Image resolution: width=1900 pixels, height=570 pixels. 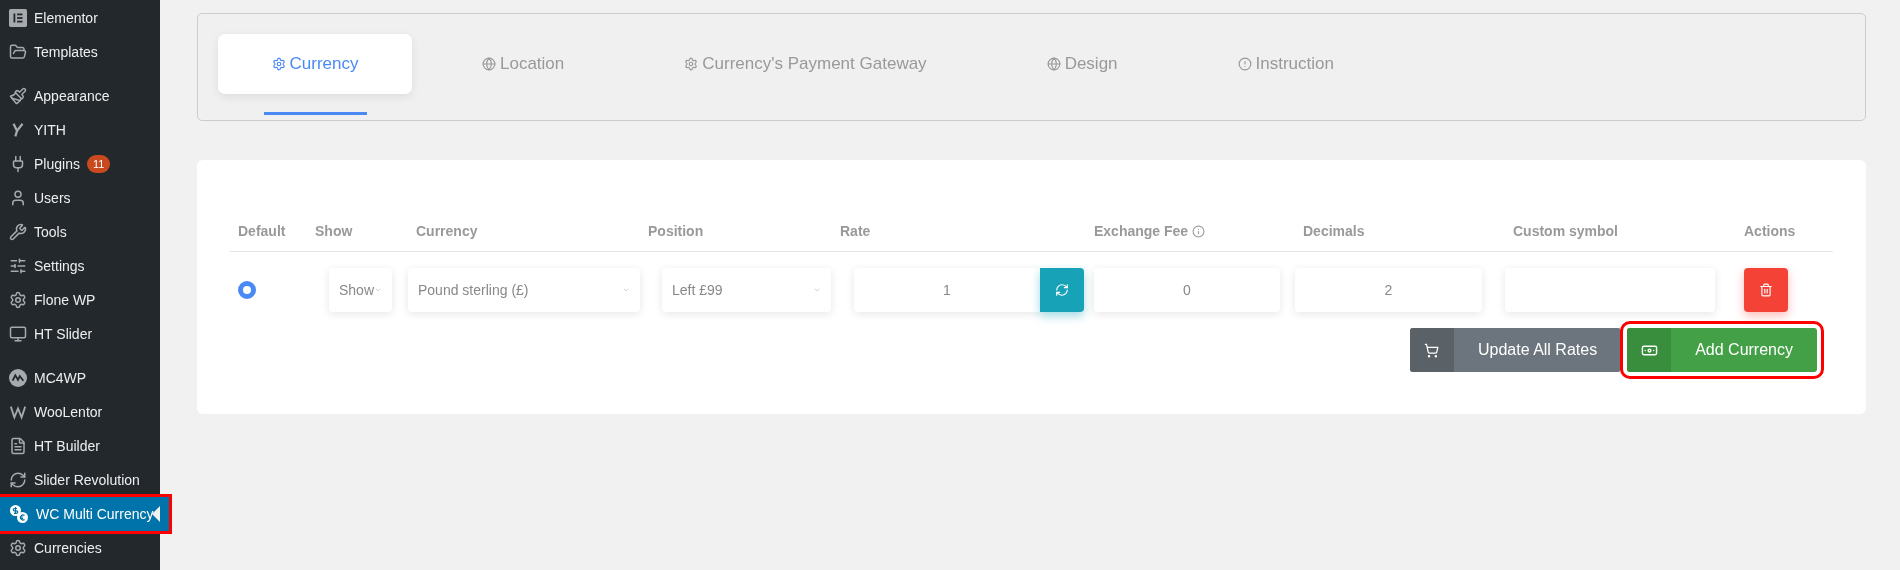 I want to click on sidebar-label: Elementor, so click(x=66, y=18).